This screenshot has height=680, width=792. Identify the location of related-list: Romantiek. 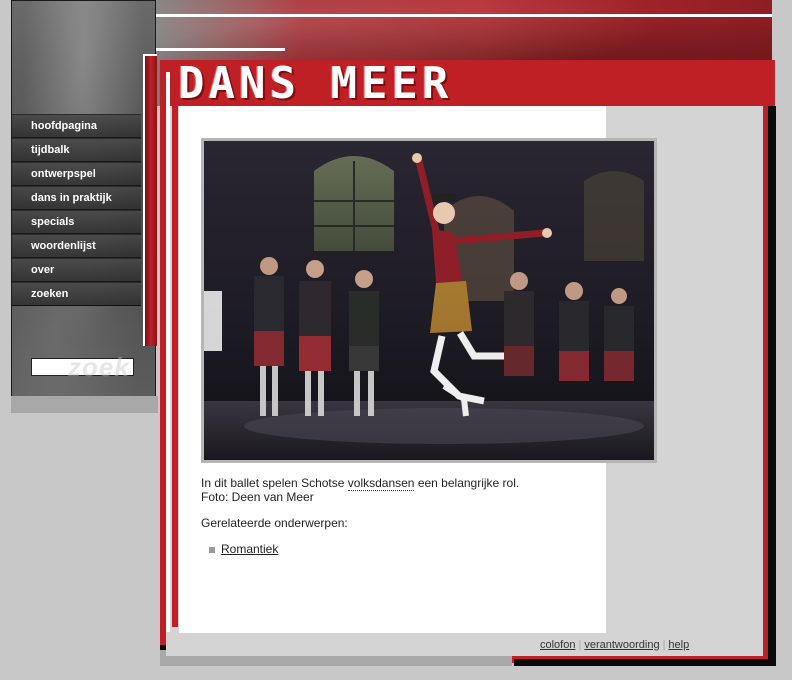
(243, 549).